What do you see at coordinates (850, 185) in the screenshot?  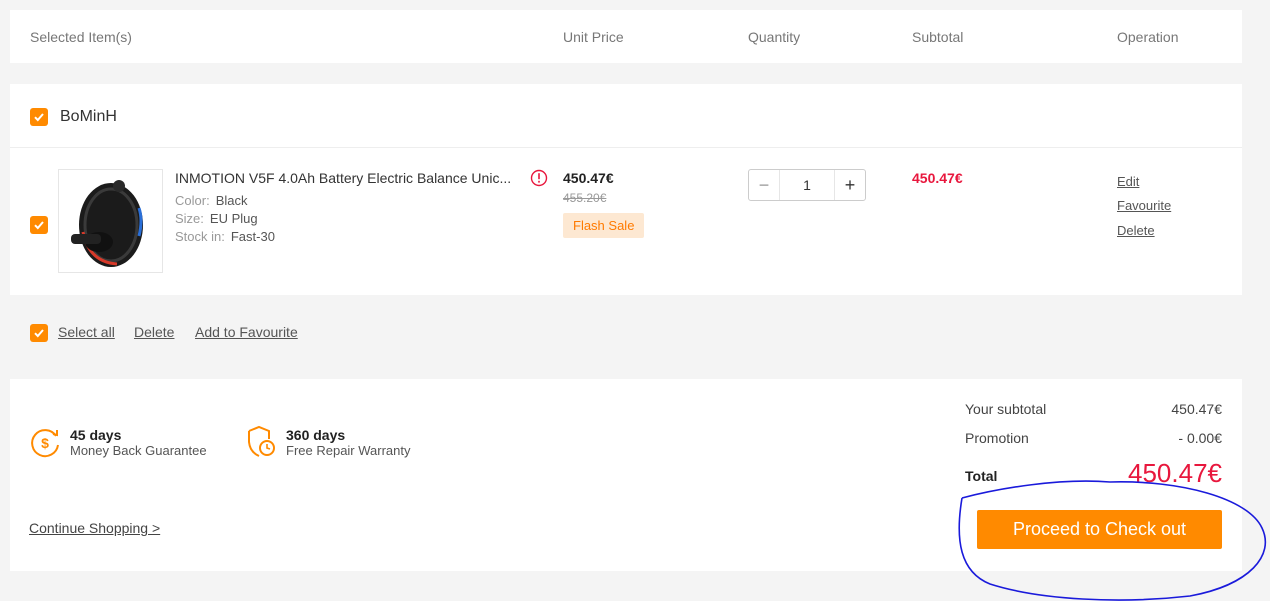 I see `increase-quantity-button: +` at bounding box center [850, 185].